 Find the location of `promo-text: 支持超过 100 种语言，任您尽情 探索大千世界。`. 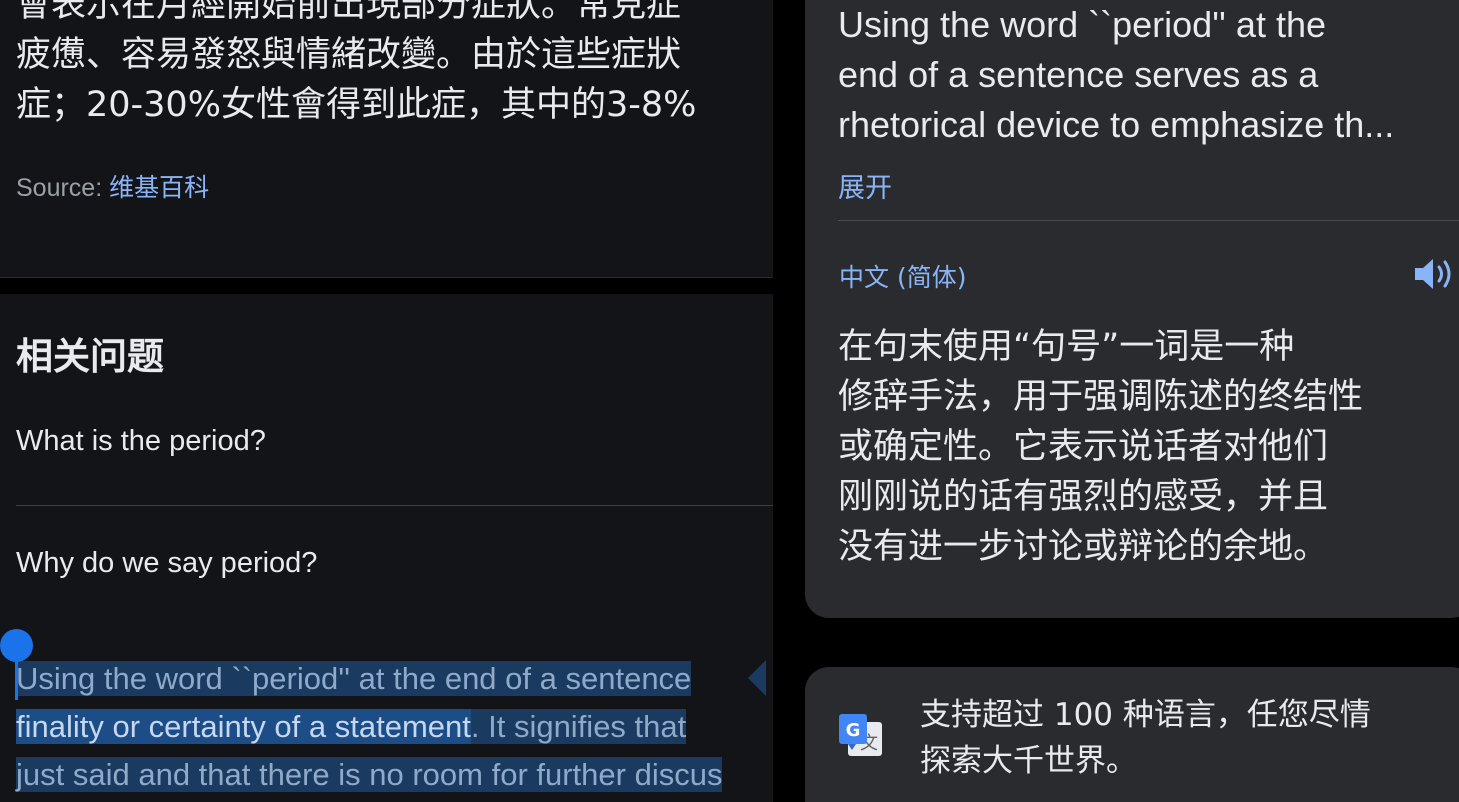

promo-text: 支持超过 100 种语言，任您尽情 探索大千世界。 is located at coordinates (1145, 738).